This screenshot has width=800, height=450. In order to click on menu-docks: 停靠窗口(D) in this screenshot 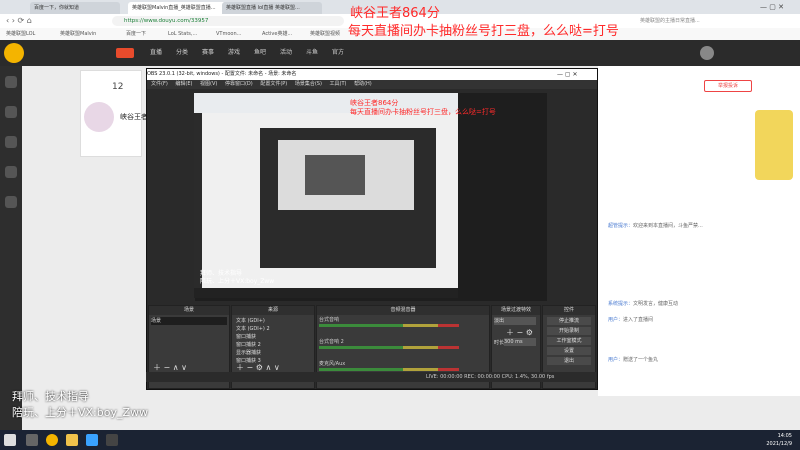, I will do `click(239, 84)`.